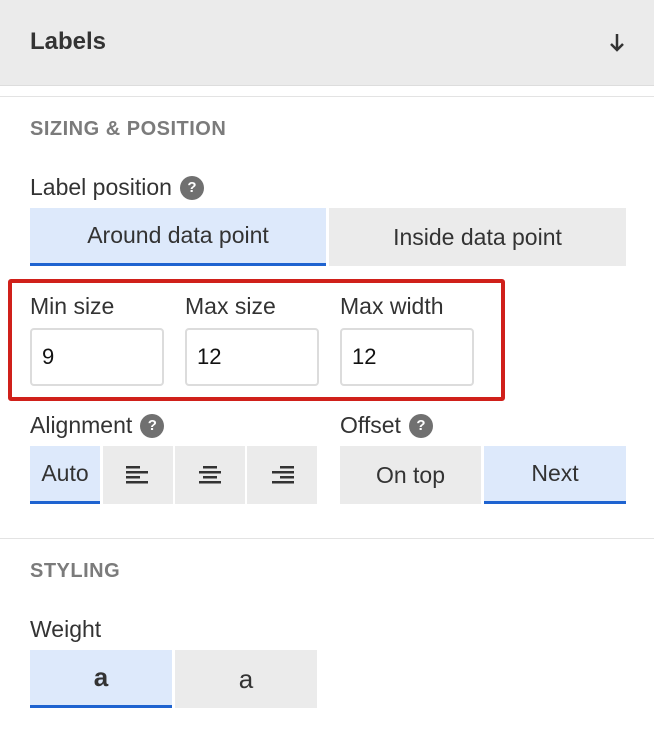 The image size is (654, 736). Describe the element at coordinates (178, 237) in the screenshot. I see `option-around-data-point: Around data point` at that location.